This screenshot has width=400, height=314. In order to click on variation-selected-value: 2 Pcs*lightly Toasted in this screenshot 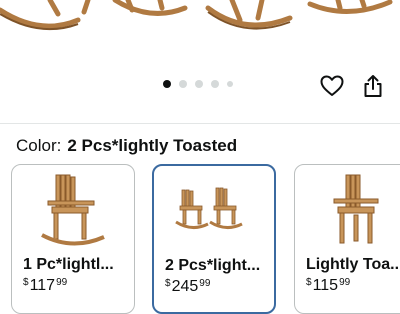, I will do `click(152, 145)`.